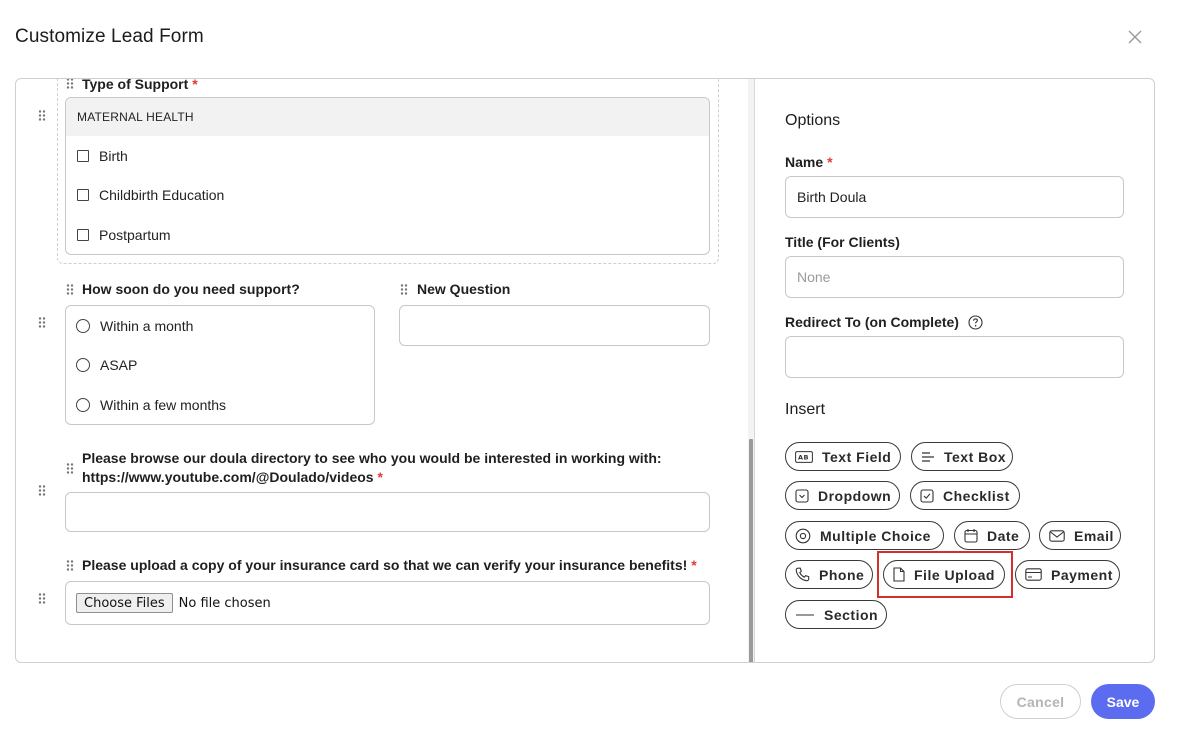 This screenshot has width=1179, height=738. What do you see at coordinates (962, 456) in the screenshot?
I see `insert-text-box-button: Text Box` at bounding box center [962, 456].